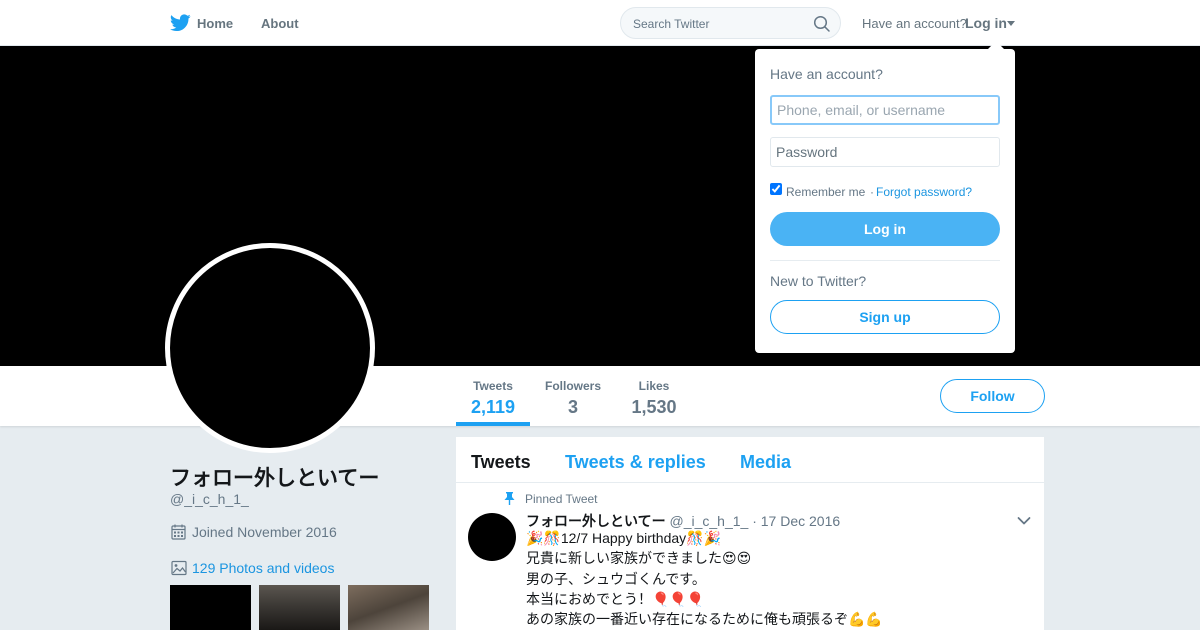  I want to click on tab-tweets-and-replies: Tweets & replies, so click(635, 462).